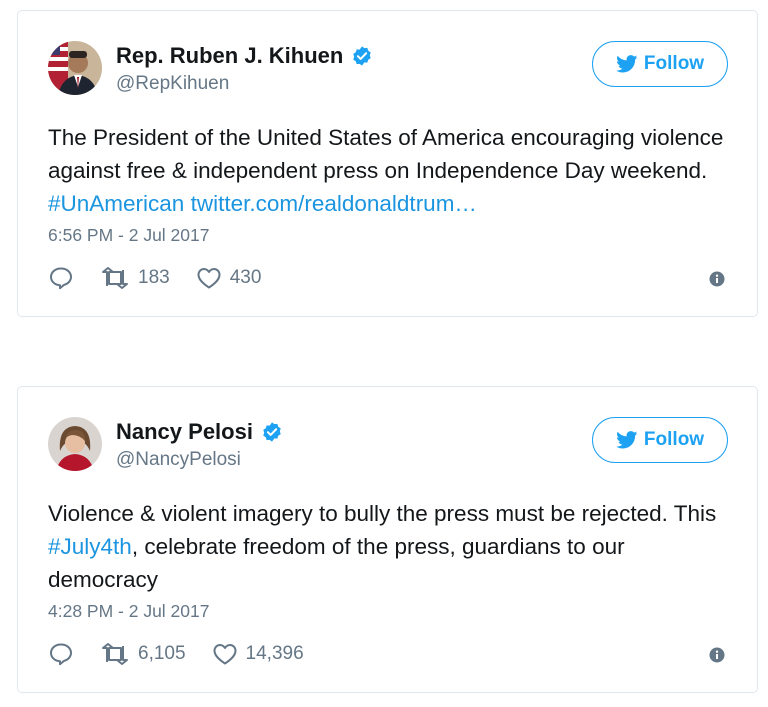 The width and height of the screenshot is (768, 707). I want to click on user-handle: @RepKihuen, so click(244, 84).